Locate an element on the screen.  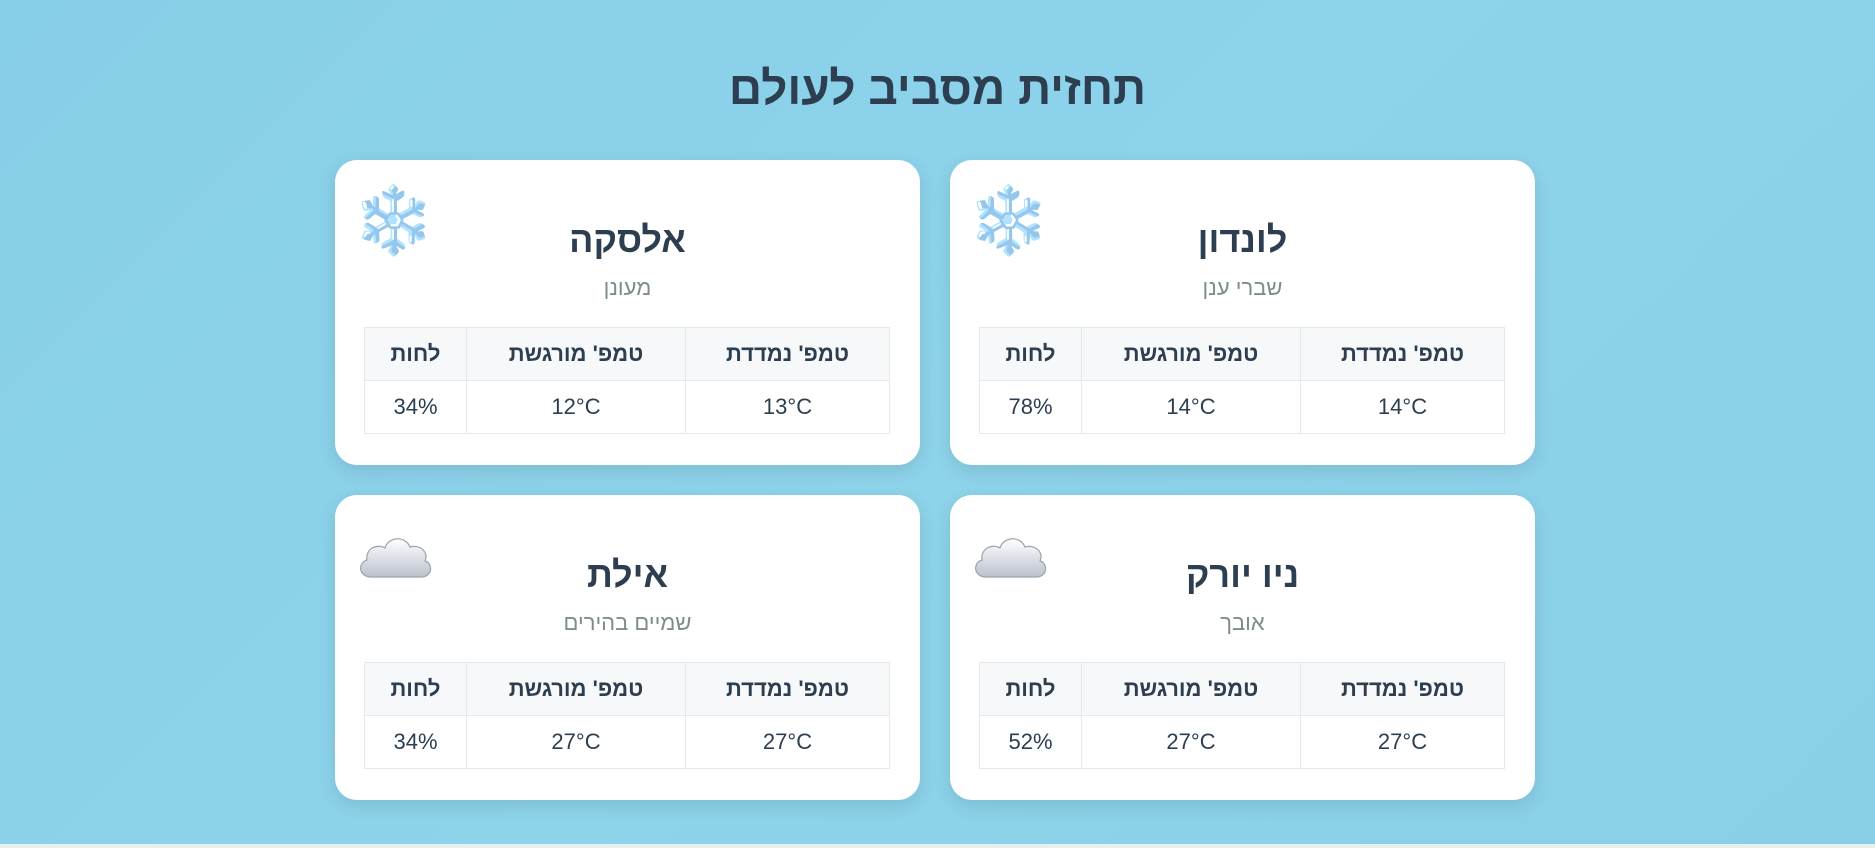
weather-condition: שמיים בהירים is located at coordinates (627, 622).